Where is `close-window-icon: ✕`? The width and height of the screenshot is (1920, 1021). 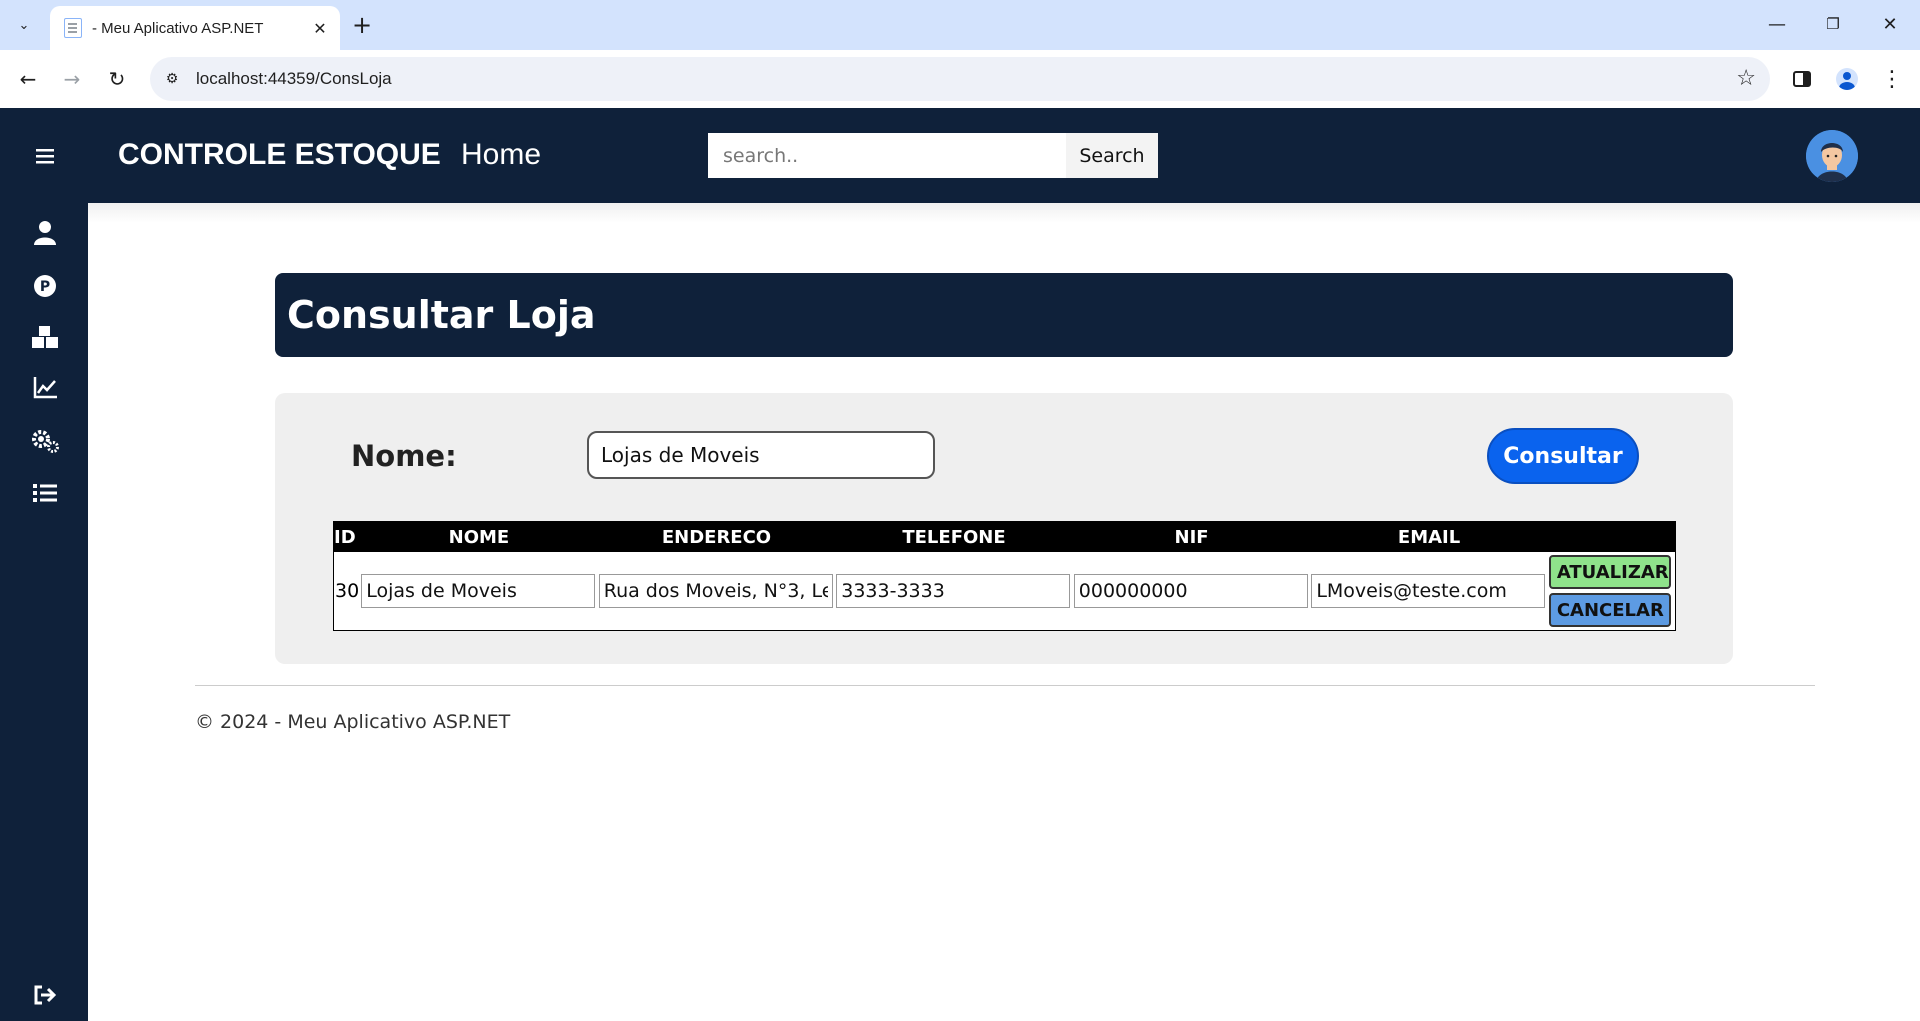
close-window-icon: ✕ is located at coordinates (1890, 24).